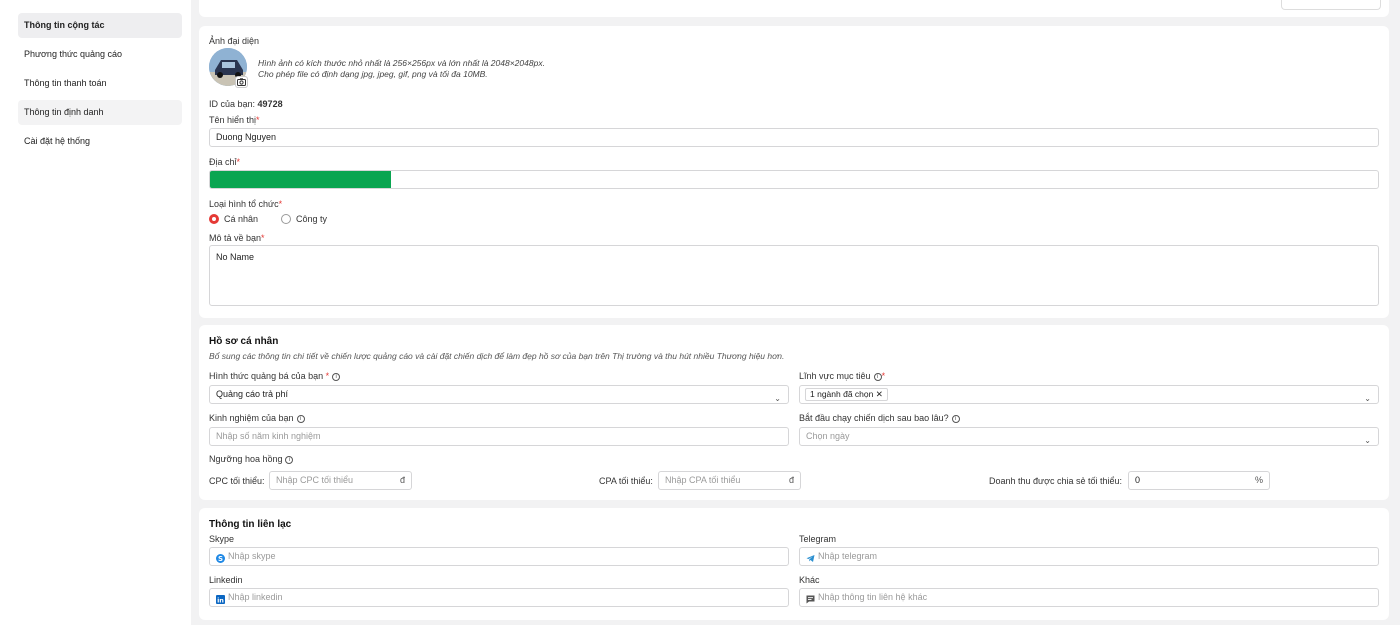  Describe the element at coordinates (100, 25) in the screenshot. I see `sidebar-item-collab-info: Thông tin cộng tác` at that location.